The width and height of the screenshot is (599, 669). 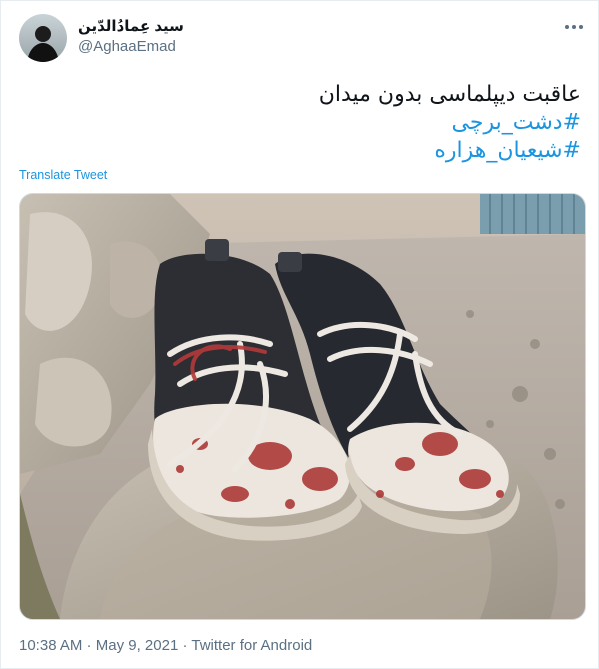 What do you see at coordinates (251, 645) in the screenshot?
I see `tweet-source-link: Twitter for Android` at bounding box center [251, 645].